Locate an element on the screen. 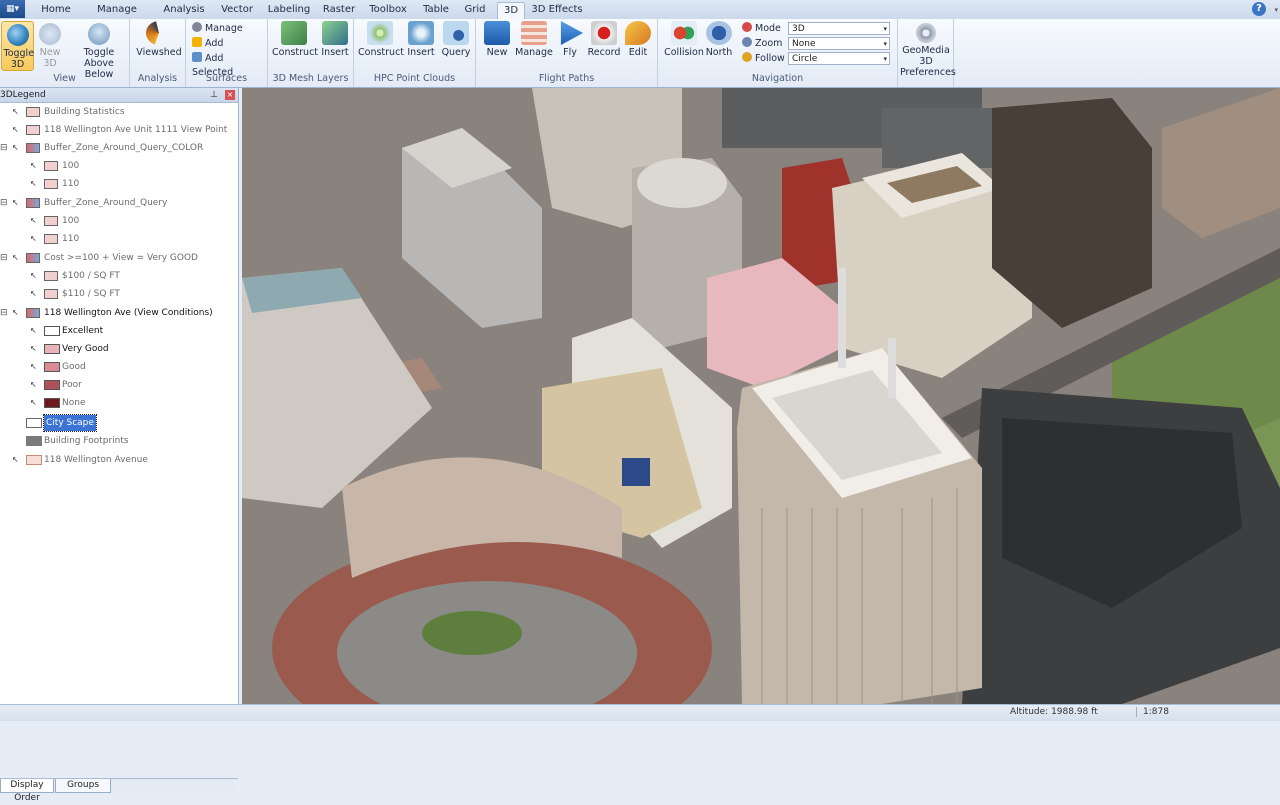  mode-value: 3D is located at coordinates (798, 29).